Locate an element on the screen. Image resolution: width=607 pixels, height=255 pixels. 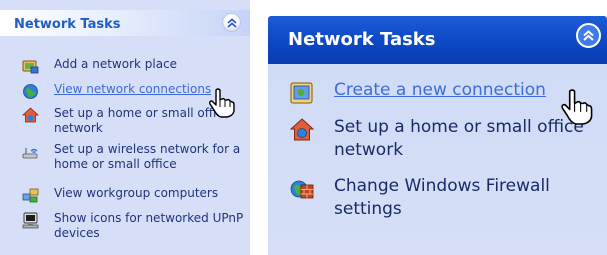
network-place-icon is located at coordinates (30, 67).